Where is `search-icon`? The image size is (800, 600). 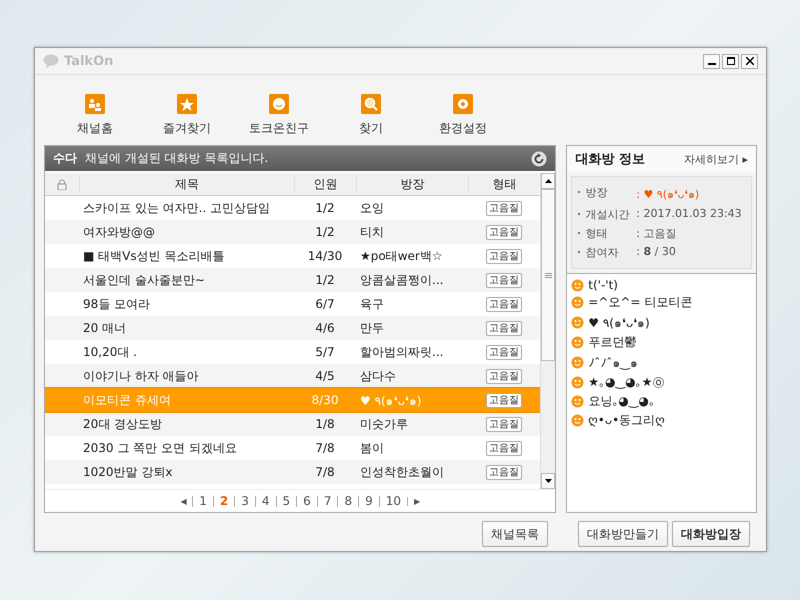 search-icon is located at coordinates (371, 104).